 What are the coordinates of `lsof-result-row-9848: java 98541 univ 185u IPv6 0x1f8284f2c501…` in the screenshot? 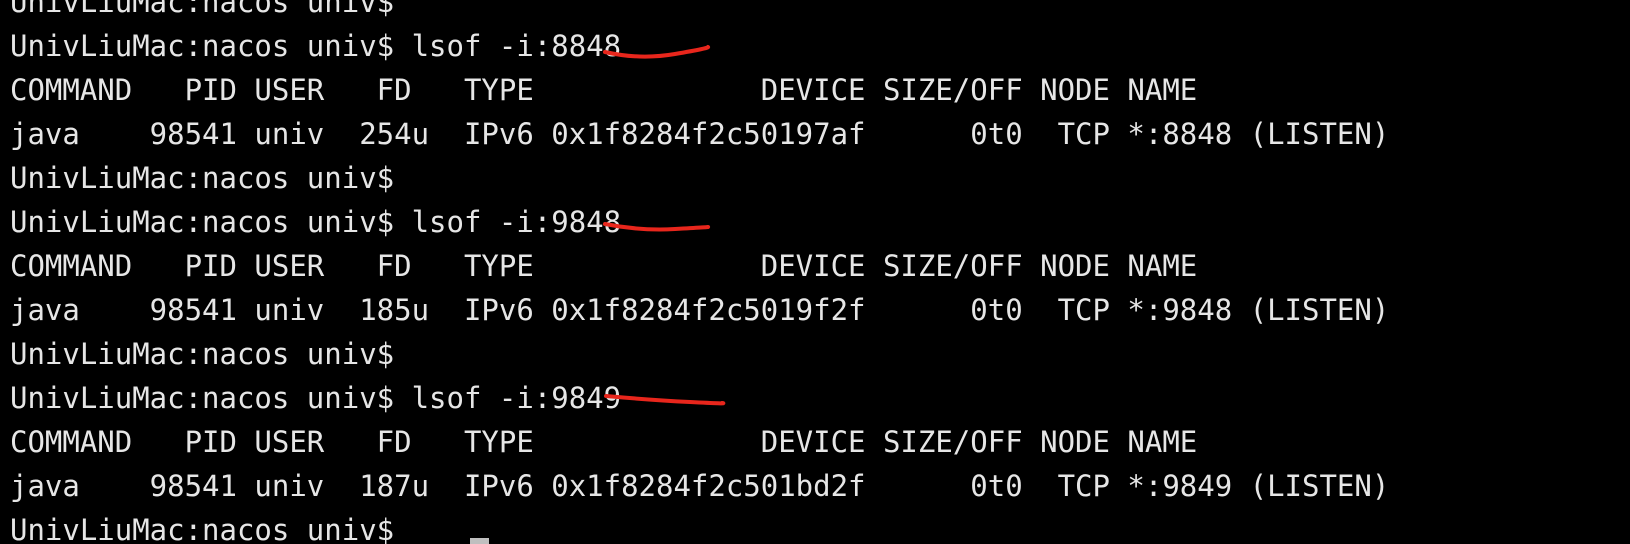 It's located at (700, 310).